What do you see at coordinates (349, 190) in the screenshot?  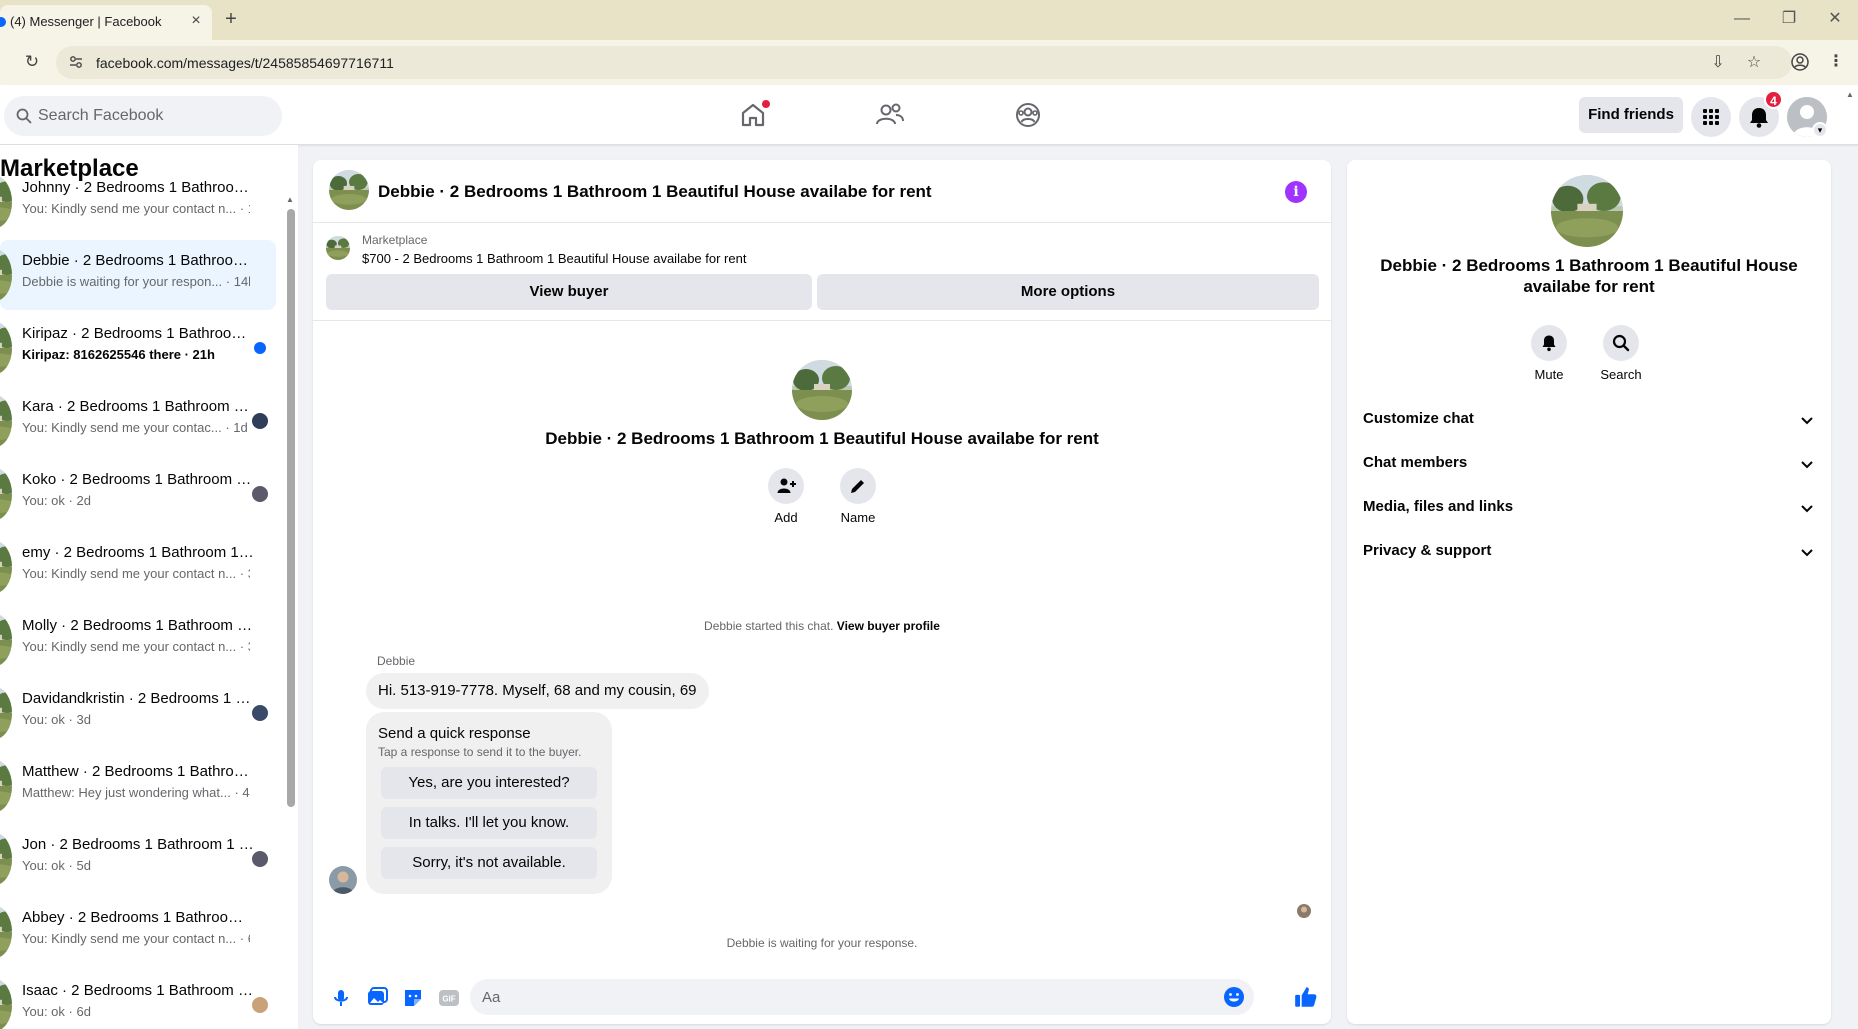 I see `chat-avatar` at bounding box center [349, 190].